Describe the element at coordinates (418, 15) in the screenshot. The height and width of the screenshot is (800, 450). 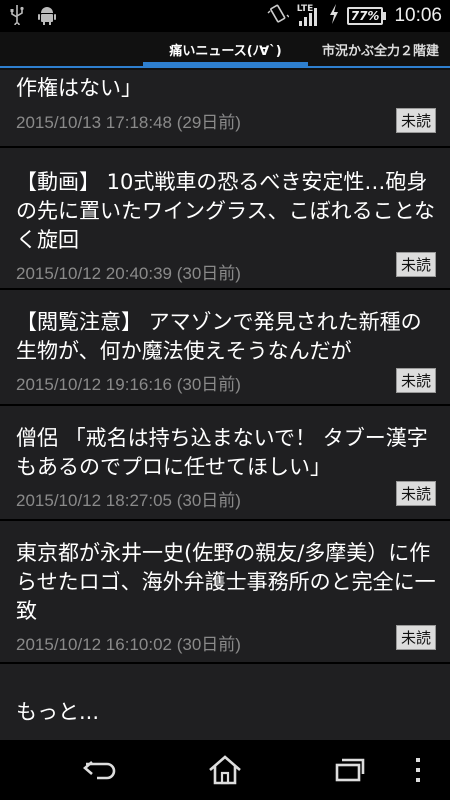
I see `clock: 10:06` at that location.